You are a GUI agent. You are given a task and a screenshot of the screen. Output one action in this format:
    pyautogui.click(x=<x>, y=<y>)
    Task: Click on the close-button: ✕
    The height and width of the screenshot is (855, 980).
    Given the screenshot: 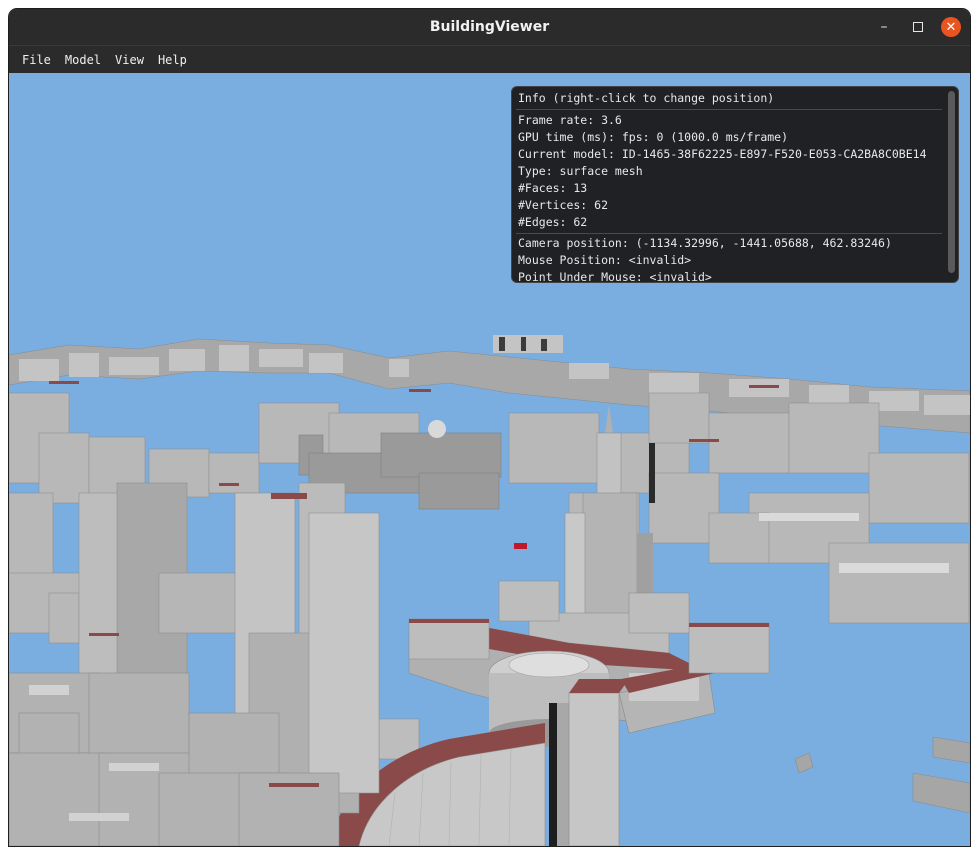 What is the action you would take?
    pyautogui.click(x=951, y=27)
    